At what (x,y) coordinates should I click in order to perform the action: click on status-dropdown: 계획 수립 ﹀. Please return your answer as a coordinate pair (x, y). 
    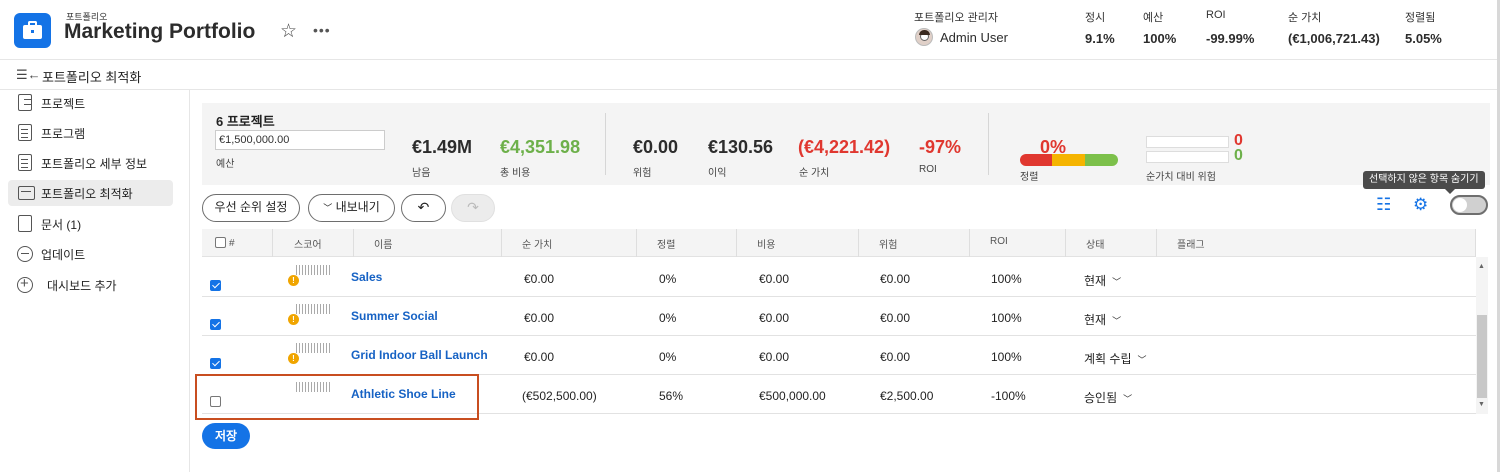
    Looking at the image, I should click on (1115, 358).